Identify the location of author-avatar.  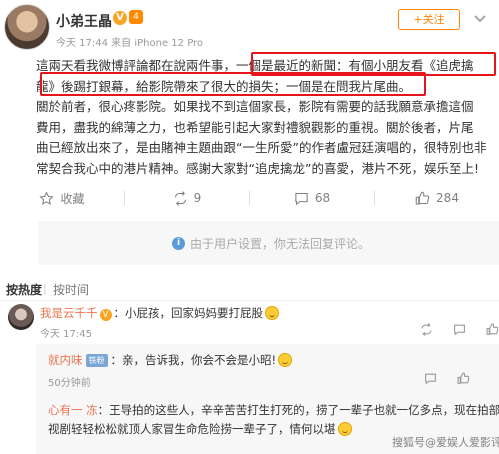
(27, 27).